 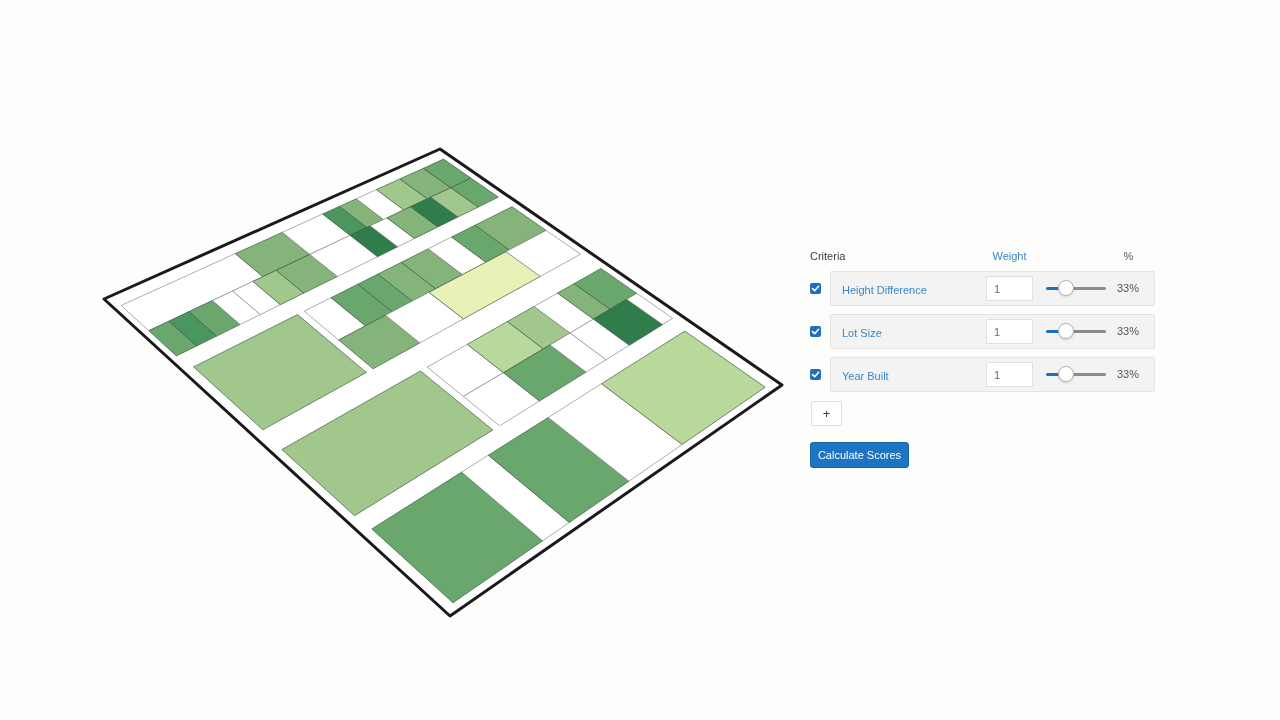 What do you see at coordinates (1128, 256) in the screenshot?
I see `percent-header: %` at bounding box center [1128, 256].